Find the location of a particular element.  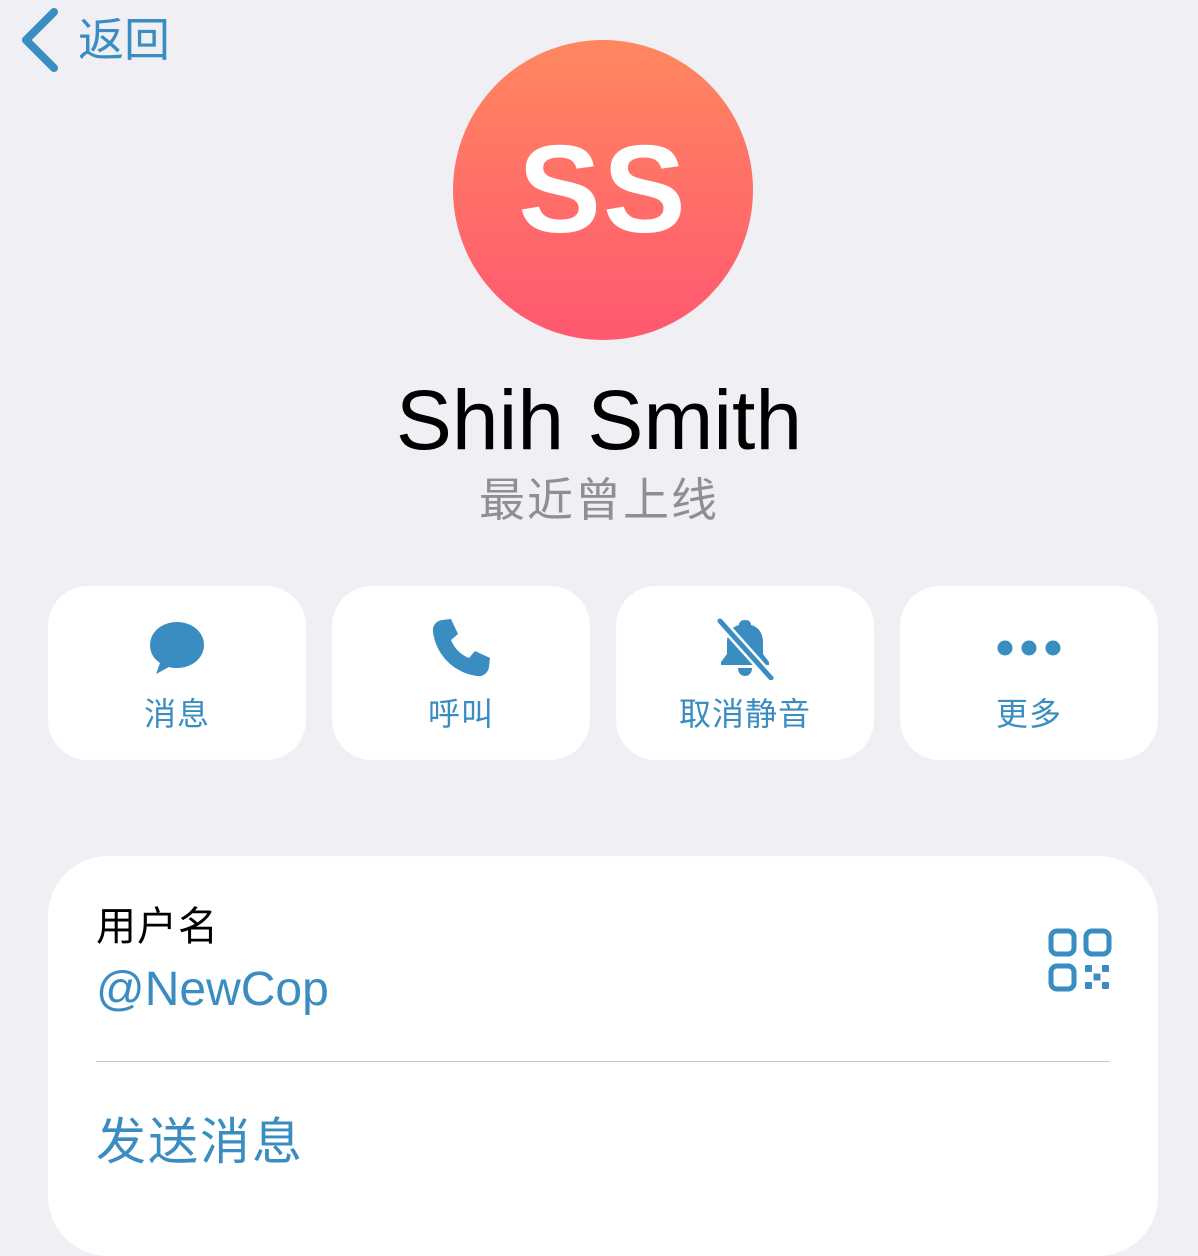

unmute-button: 取消静音 is located at coordinates (745, 673).